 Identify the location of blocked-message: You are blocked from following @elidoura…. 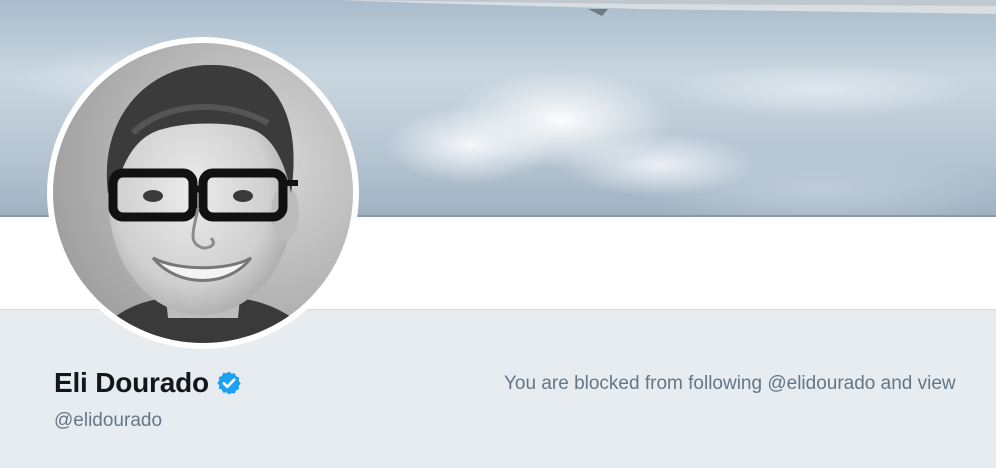
(730, 383).